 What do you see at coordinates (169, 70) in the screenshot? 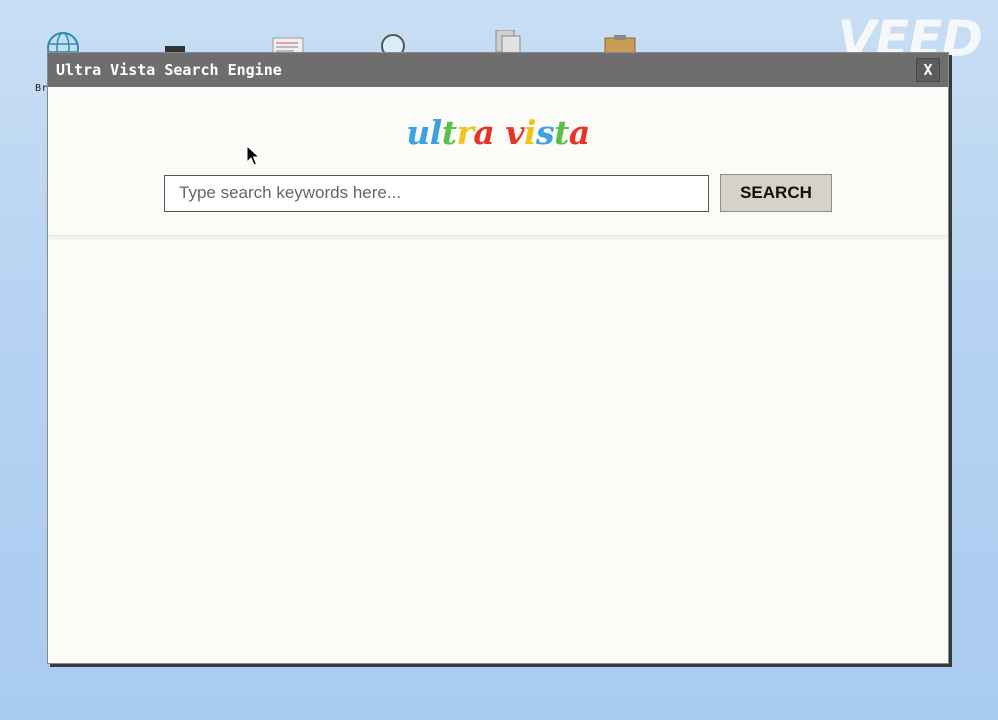
I see `window-title: Ultra Vista Search Engine` at bounding box center [169, 70].